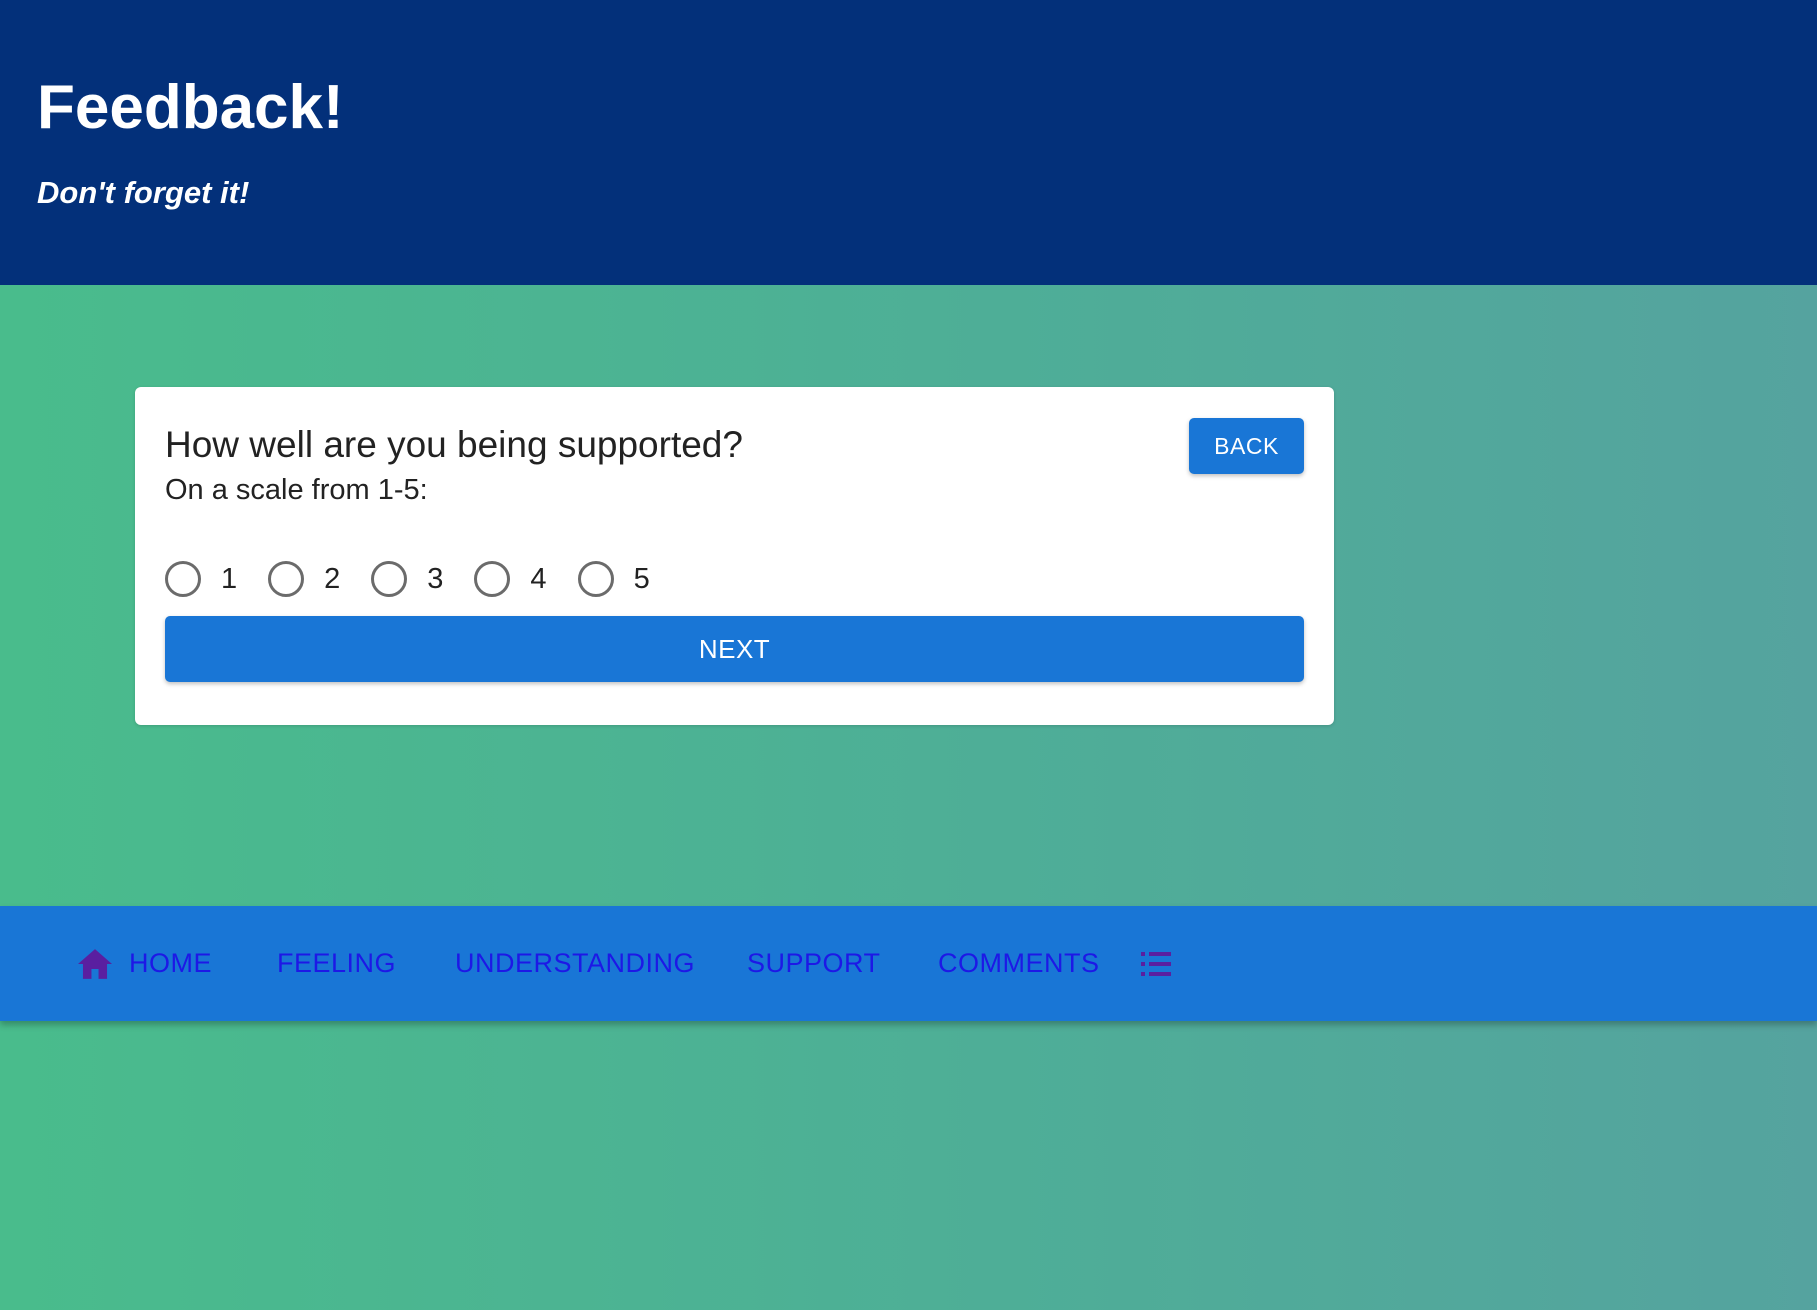 The height and width of the screenshot is (1310, 1817). I want to click on nav-item-label: COMMENTS, so click(1019, 963).